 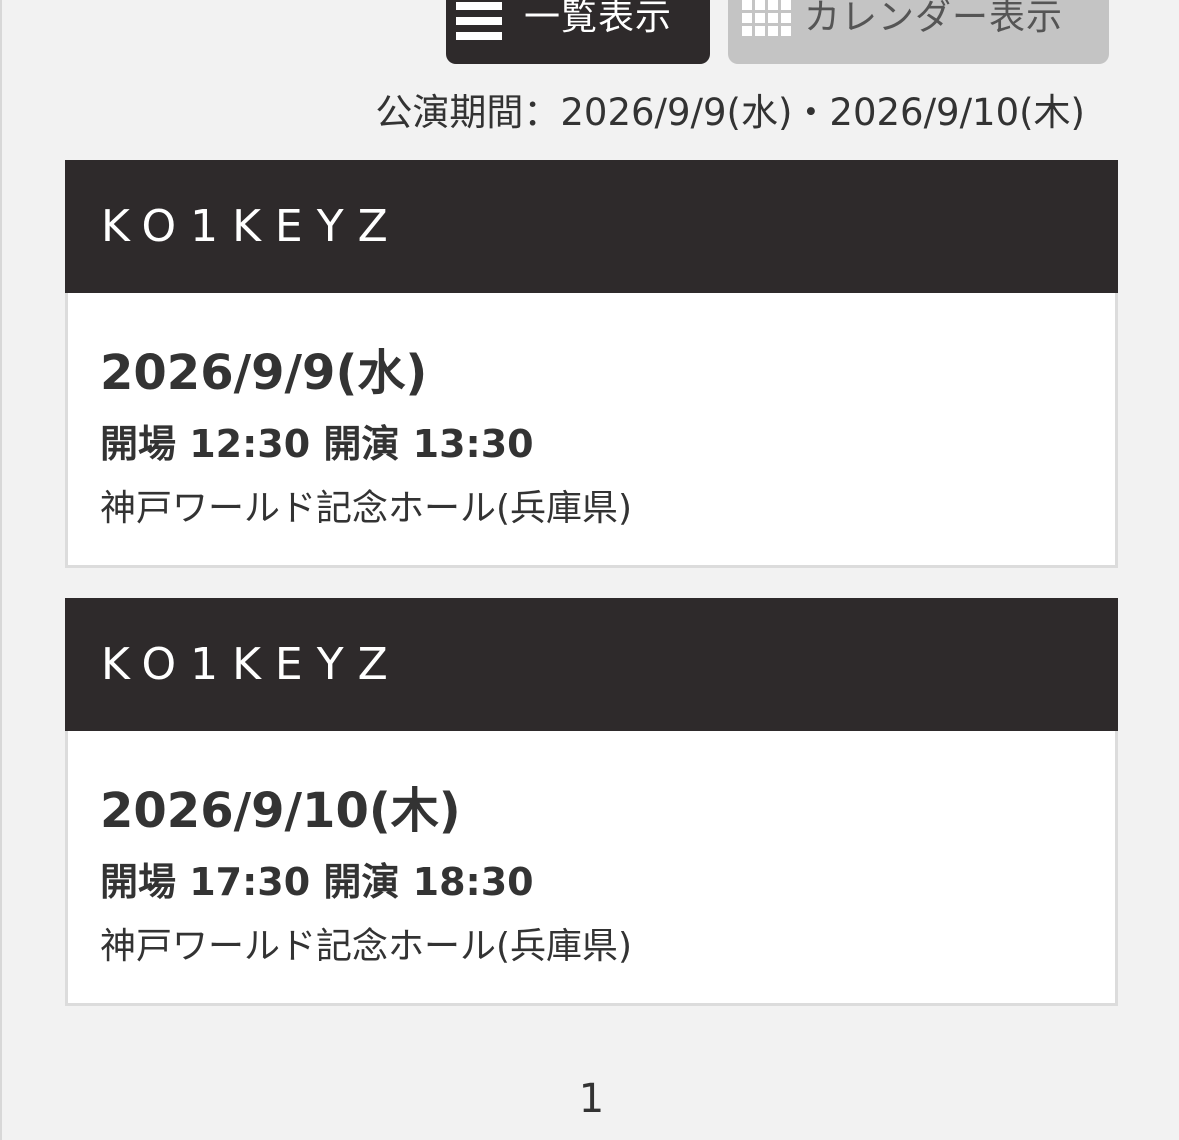 I want to click on performance-period: 公演期間：2026/9/9(水)・2026/9/10(木), so click(x=730, y=112).